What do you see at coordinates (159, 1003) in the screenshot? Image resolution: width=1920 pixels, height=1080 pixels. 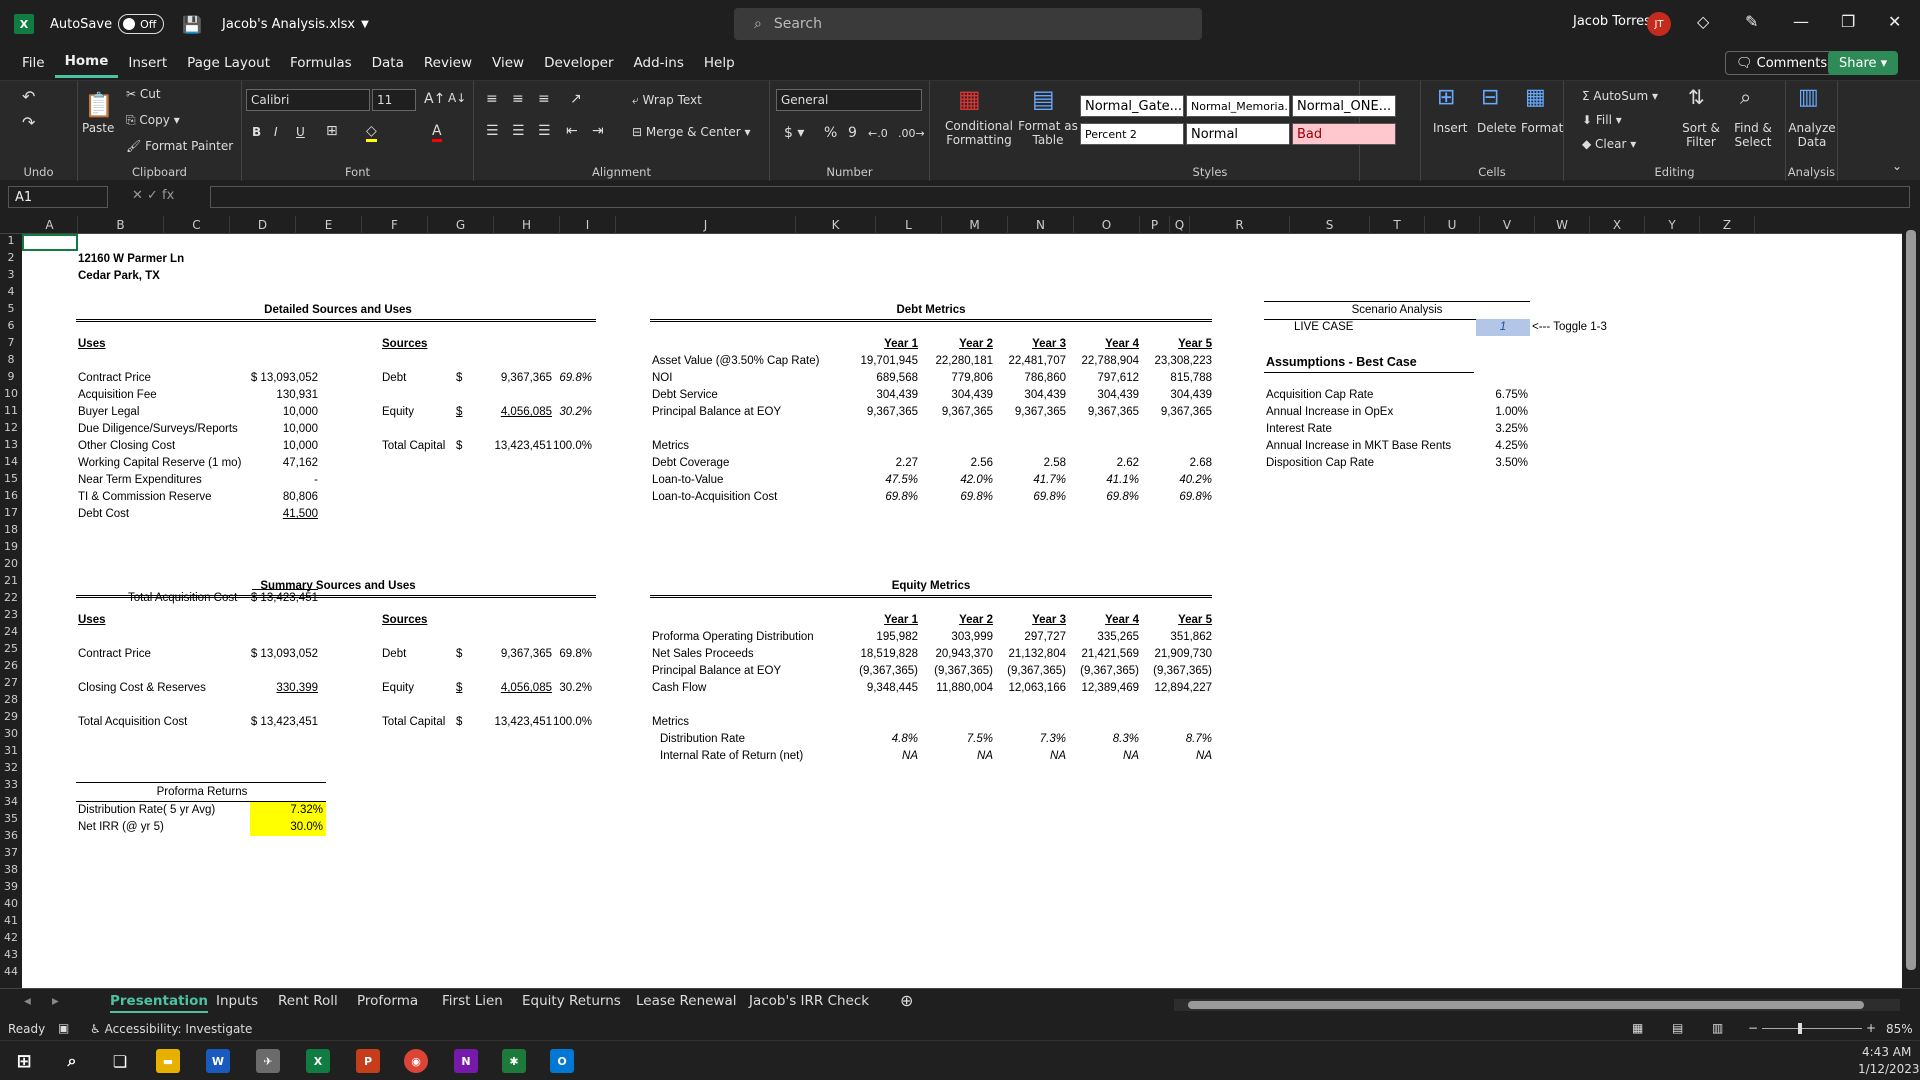 I see `tab-presentation: Presentation` at bounding box center [159, 1003].